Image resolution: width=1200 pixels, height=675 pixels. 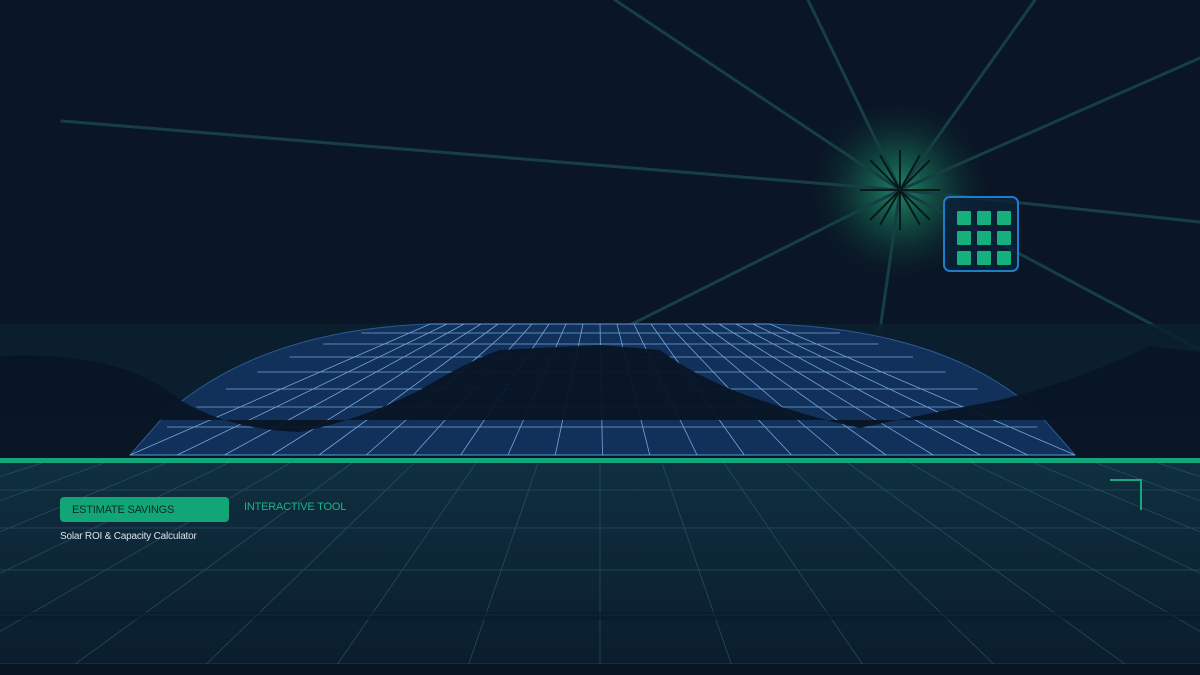 I want to click on sun-core, so click(x=900, y=190).